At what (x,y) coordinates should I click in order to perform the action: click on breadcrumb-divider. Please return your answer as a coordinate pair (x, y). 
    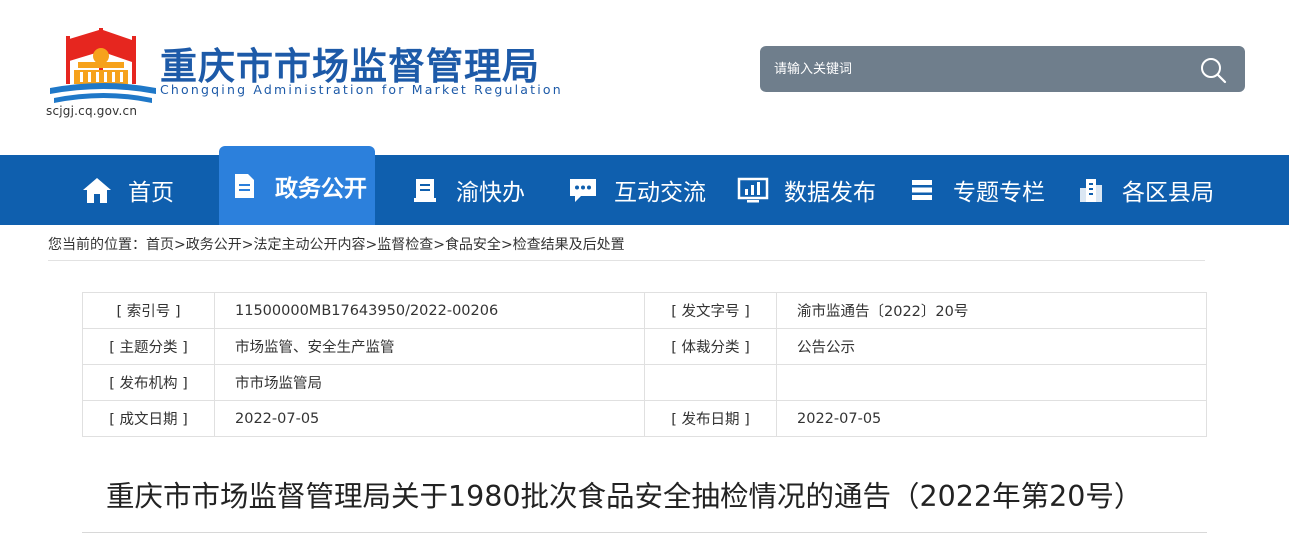
    Looking at the image, I should click on (626, 260).